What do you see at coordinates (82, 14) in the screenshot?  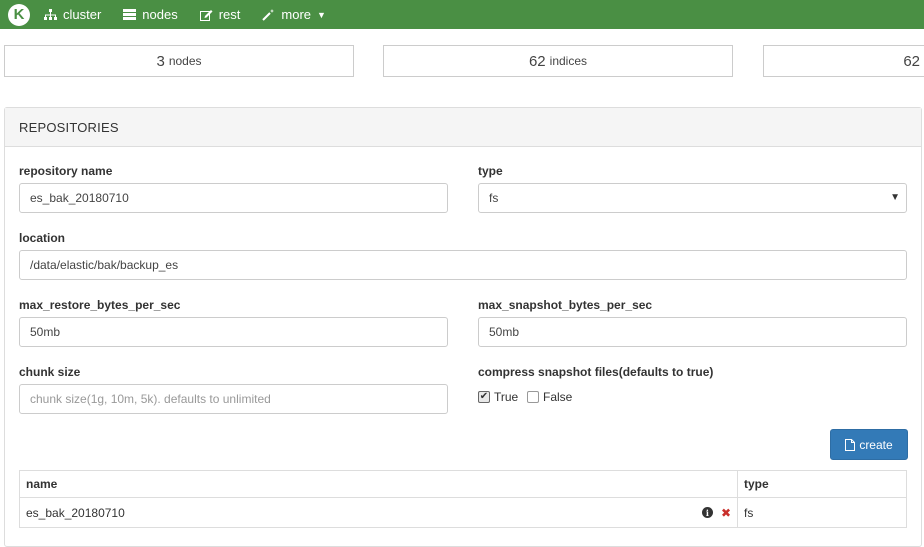 I see `nav-cluster-label: cluster` at bounding box center [82, 14].